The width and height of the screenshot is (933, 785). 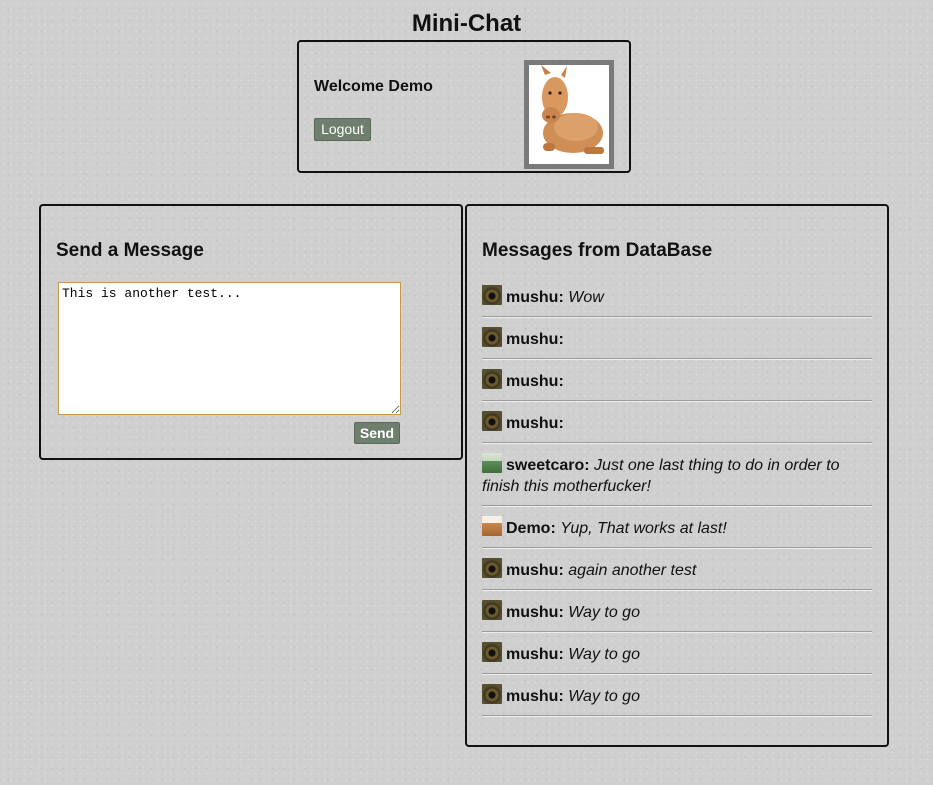 What do you see at coordinates (586, 297) in the screenshot?
I see `message-text: Wow` at bounding box center [586, 297].